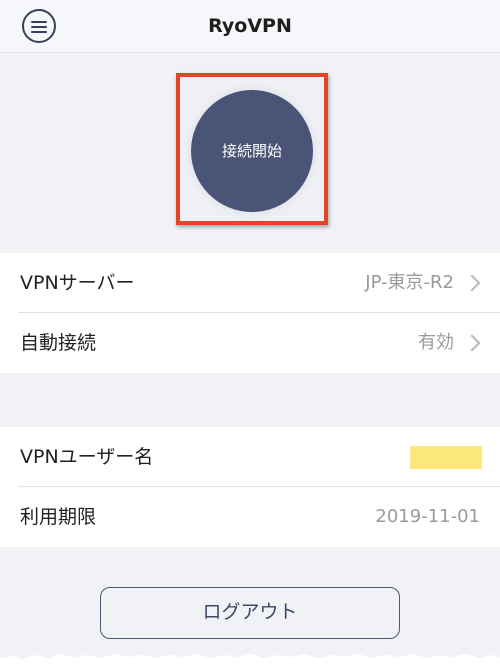  What do you see at coordinates (77, 283) in the screenshot?
I see `vpn-server-label: VPNサーバー` at bounding box center [77, 283].